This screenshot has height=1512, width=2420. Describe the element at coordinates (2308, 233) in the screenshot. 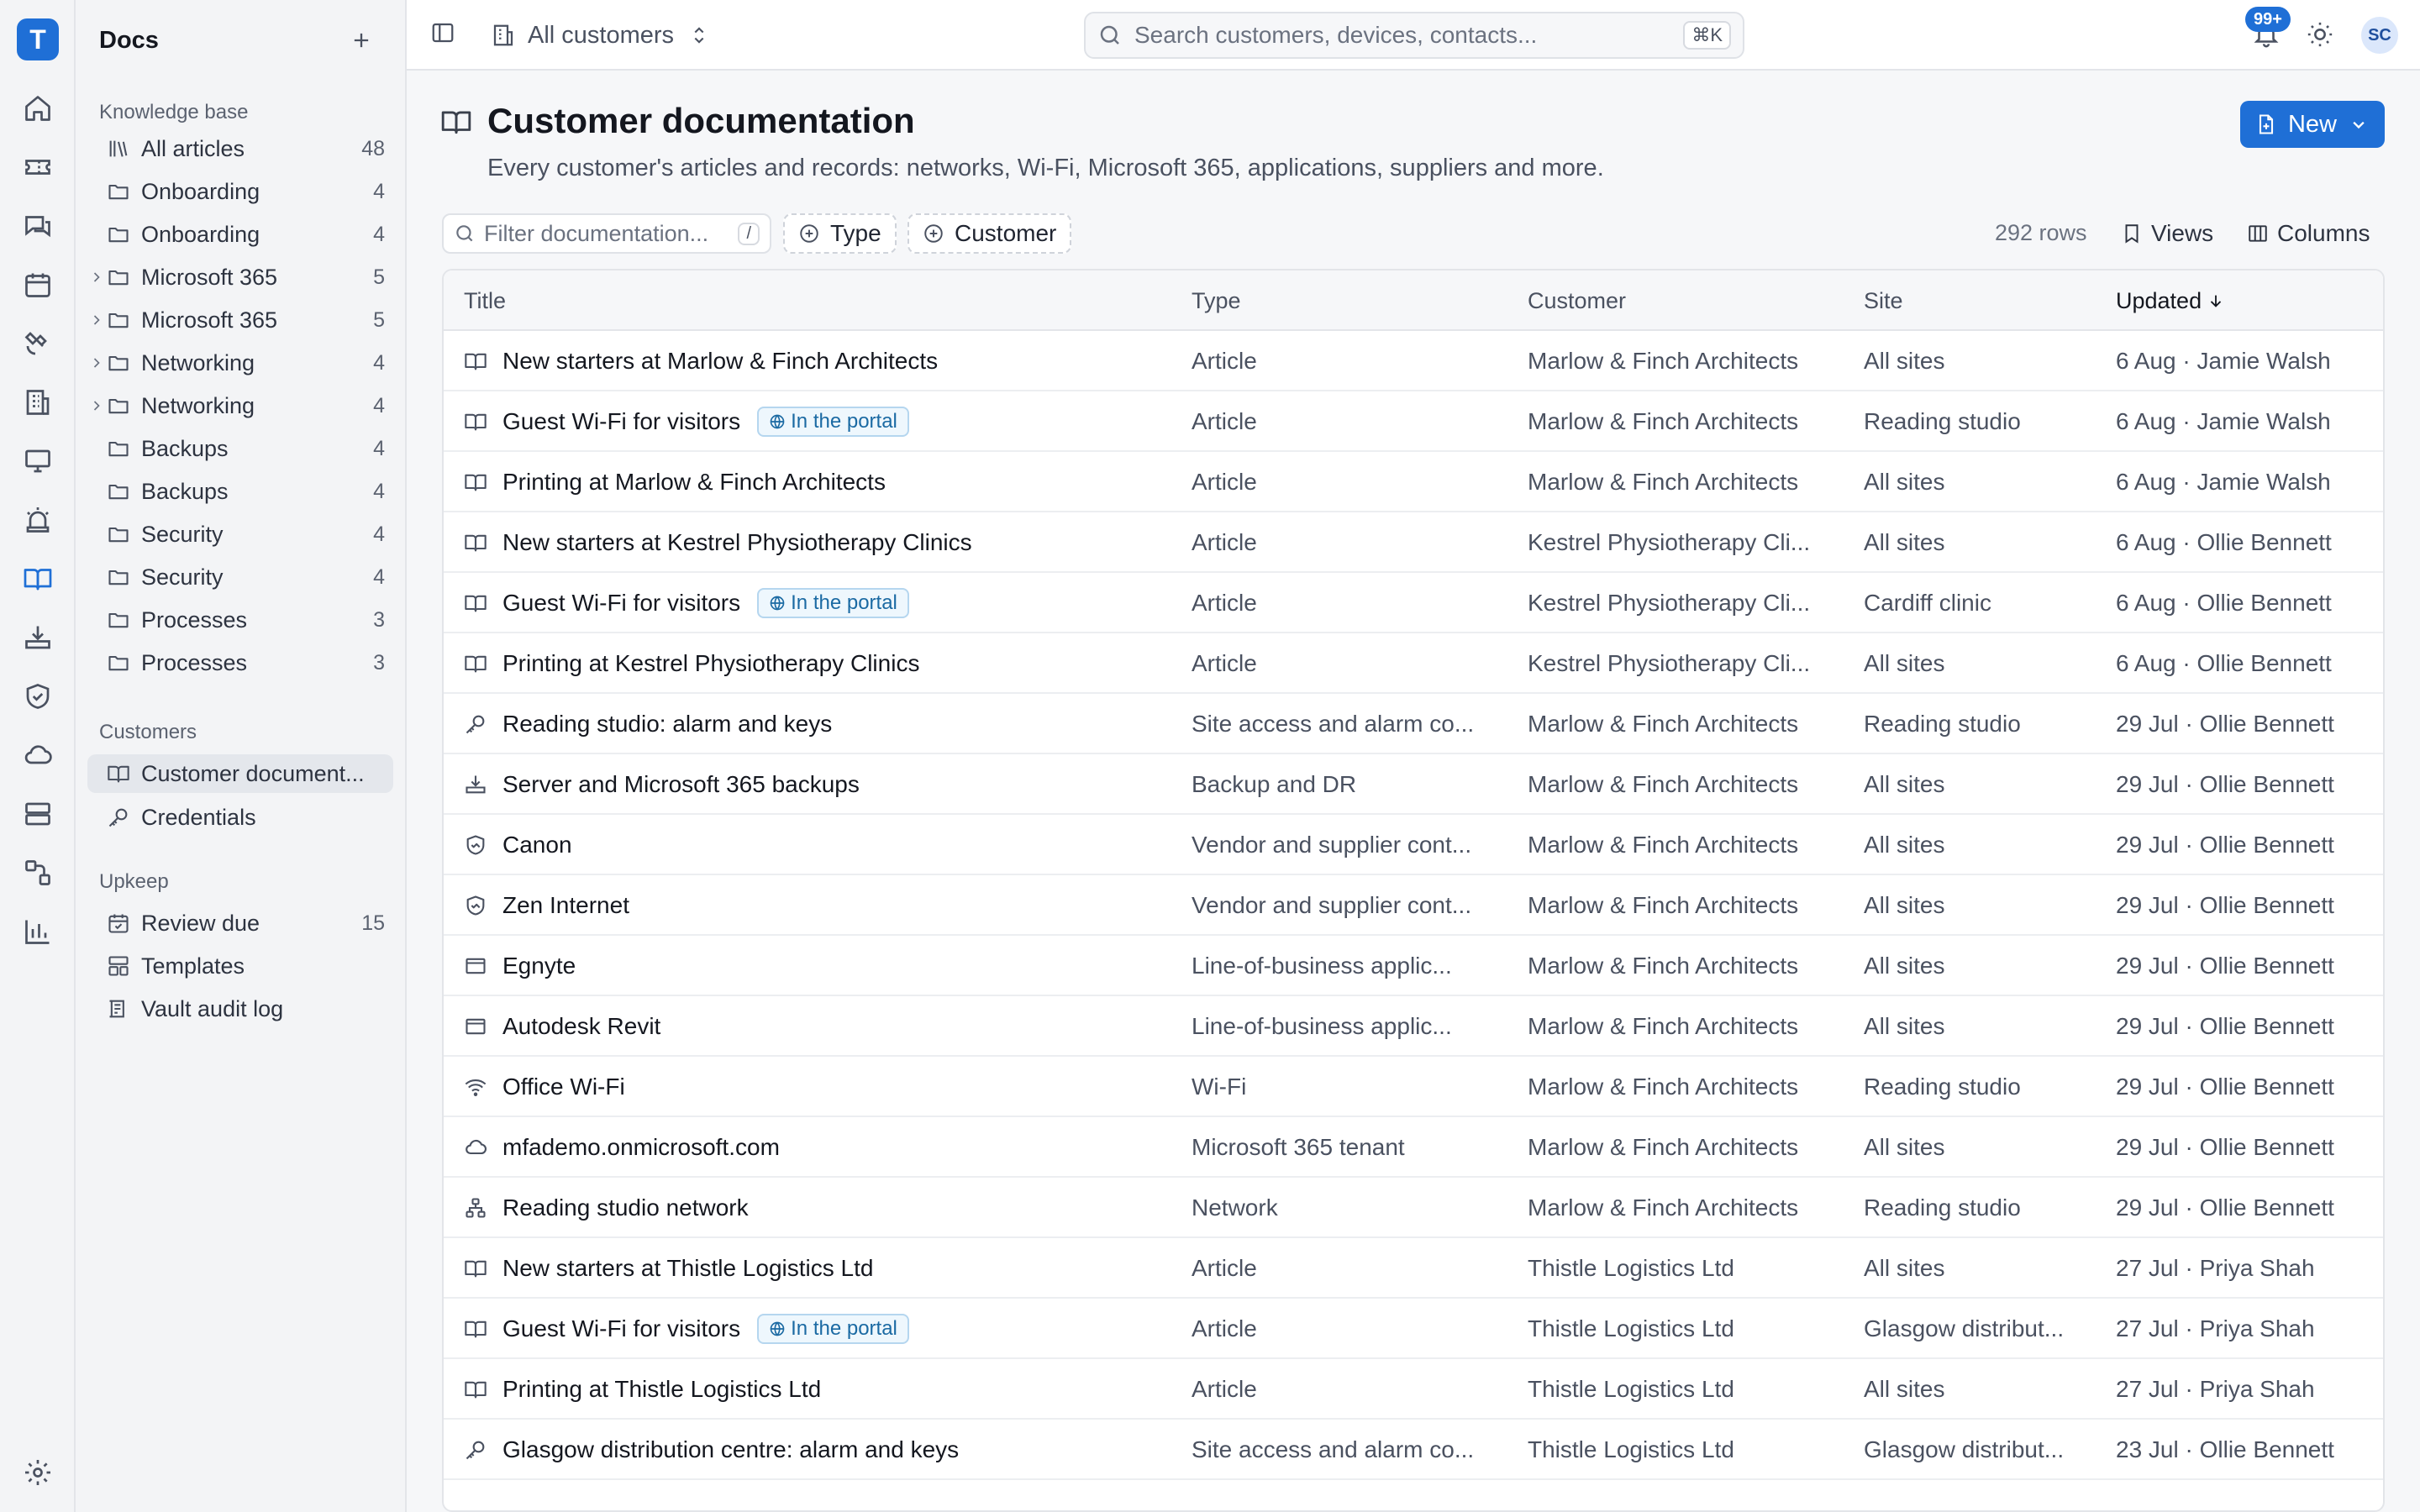

I see `columns-button: Columns` at that location.